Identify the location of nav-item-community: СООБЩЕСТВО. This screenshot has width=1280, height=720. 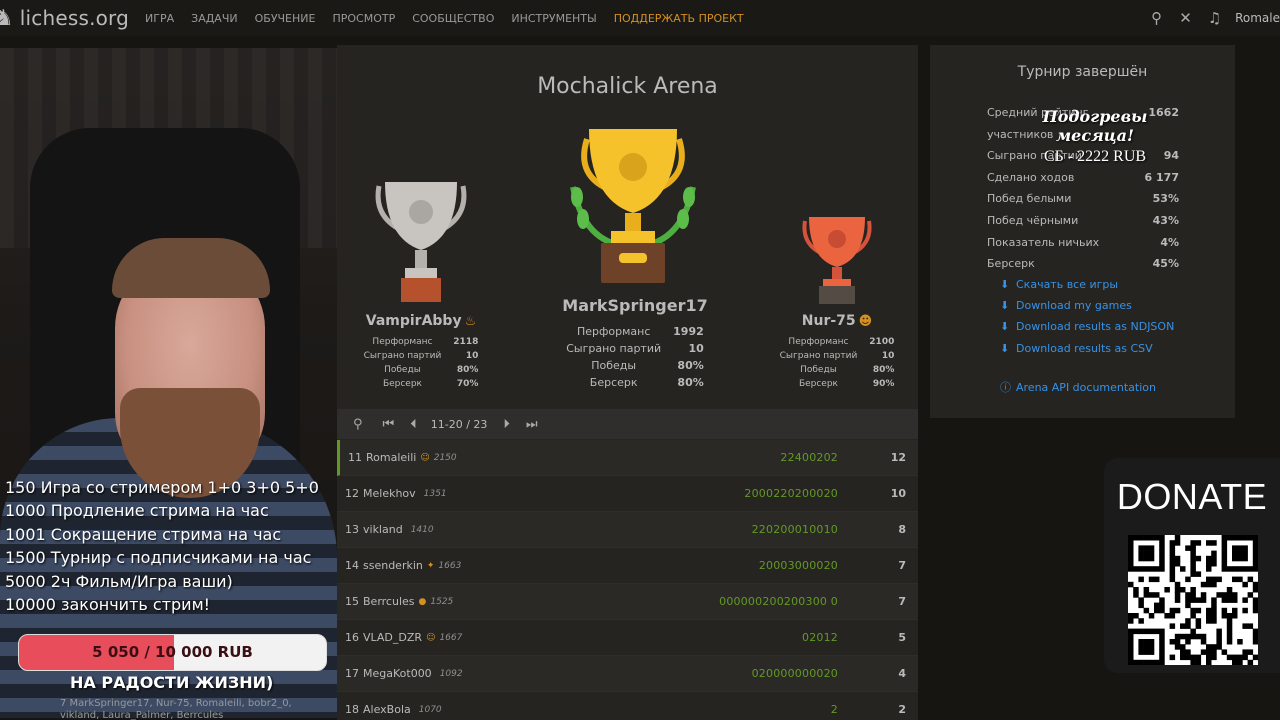
(453, 18).